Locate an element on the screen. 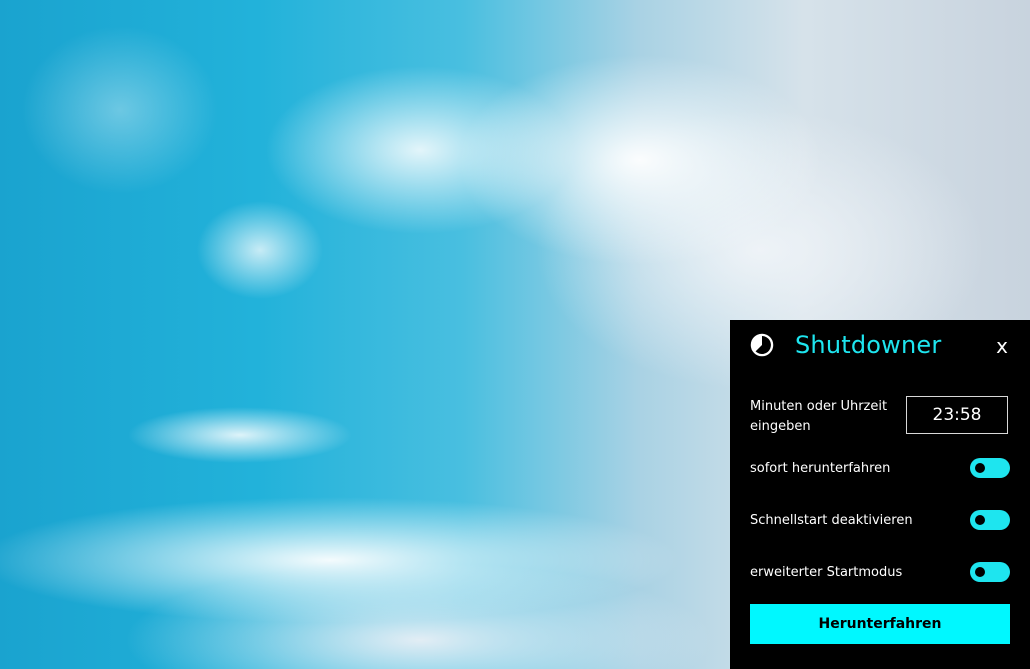 The height and width of the screenshot is (669, 1030). time-input is located at coordinates (957, 415).